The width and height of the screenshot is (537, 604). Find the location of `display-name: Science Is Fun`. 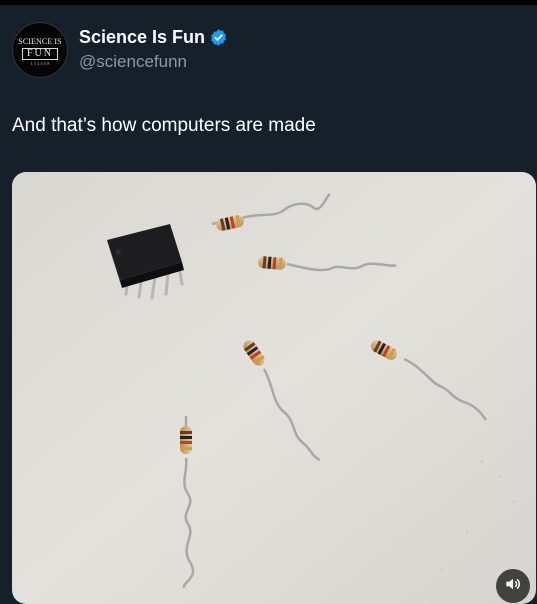

display-name: Science Is Fun is located at coordinates (142, 37).